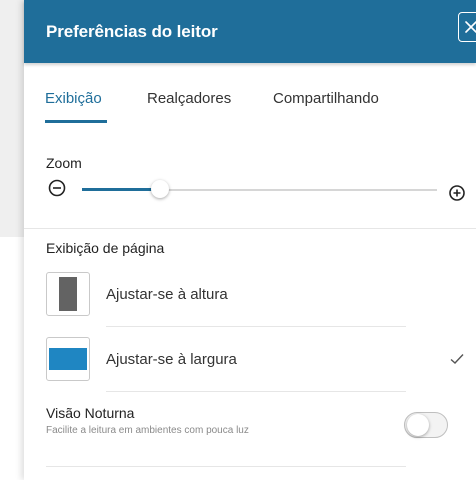  What do you see at coordinates (250, 31) in the screenshot?
I see `panel-header: Preferências do leitor` at bounding box center [250, 31].